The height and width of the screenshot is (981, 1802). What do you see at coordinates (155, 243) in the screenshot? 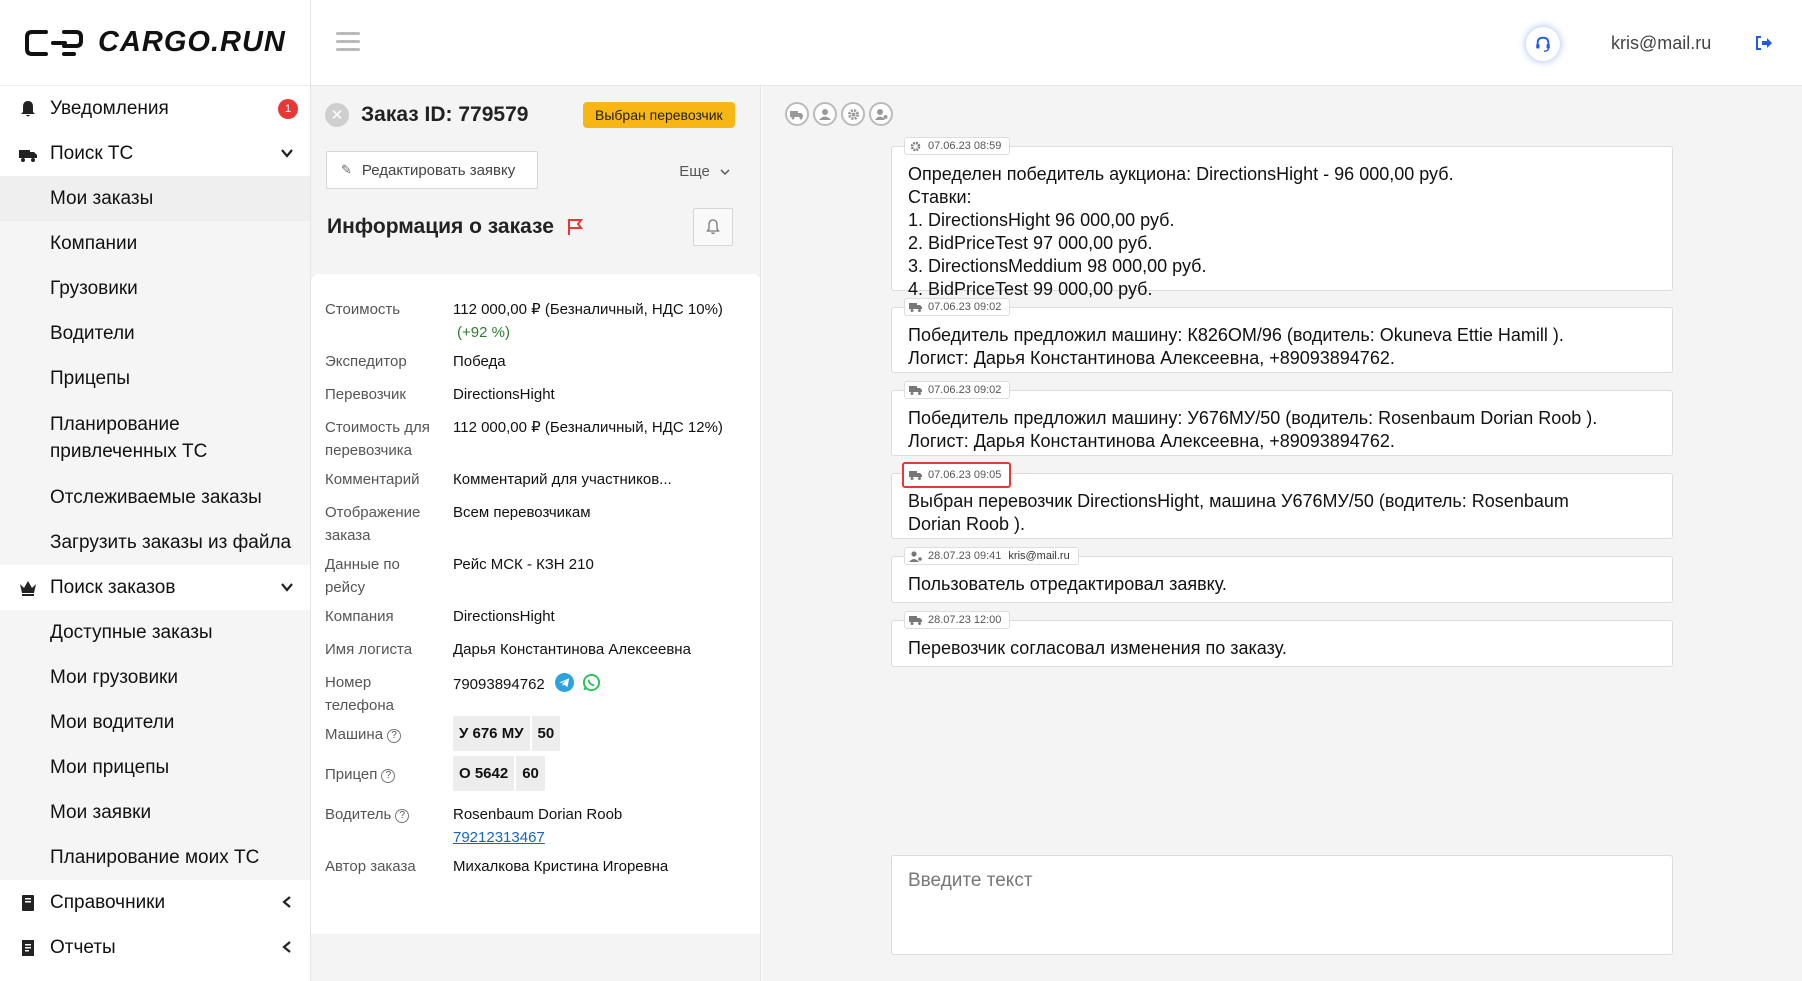
I see `sidebar-item-companies: Компании` at bounding box center [155, 243].